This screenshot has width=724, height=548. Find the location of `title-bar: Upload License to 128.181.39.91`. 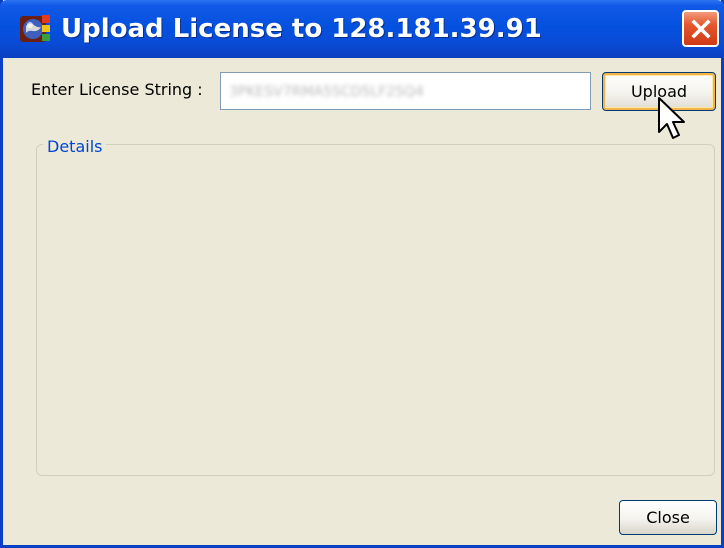

title-bar: Upload License to 128.181.39.91 is located at coordinates (362, 29).